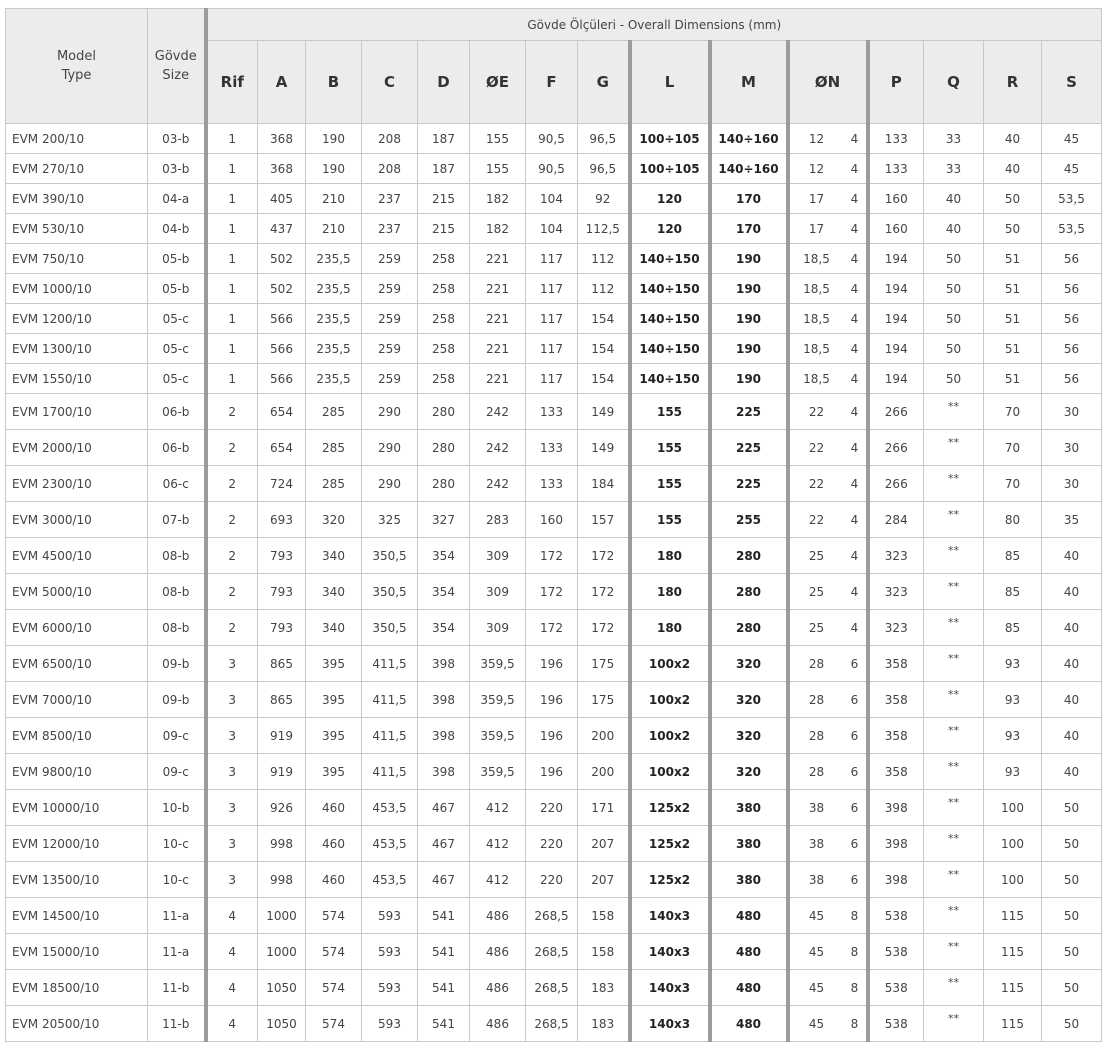  Describe the element at coordinates (281, 915) in the screenshot. I see `cell-a: 1000` at that location.